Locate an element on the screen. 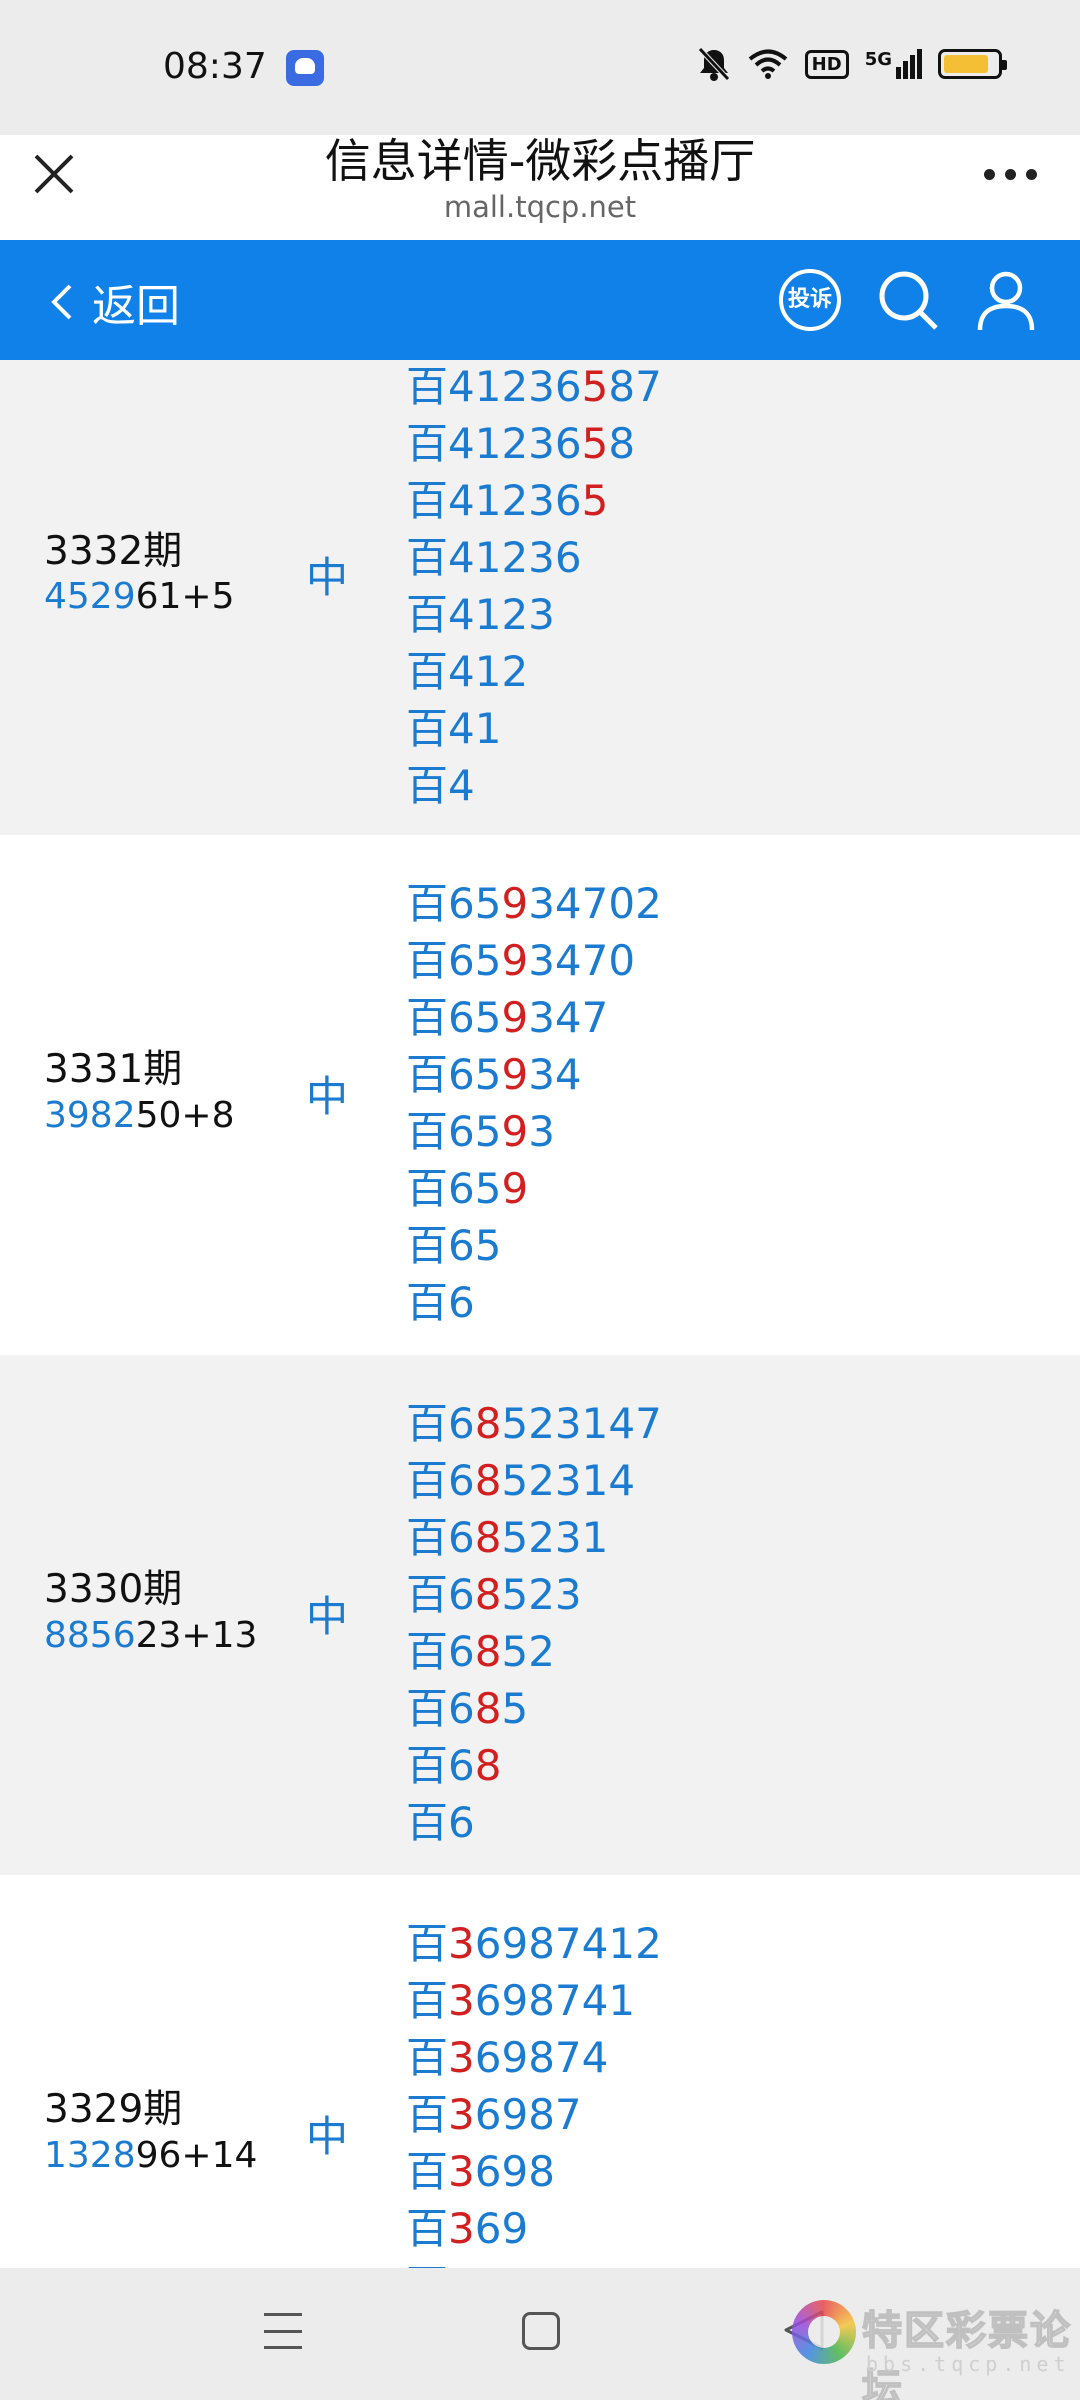 The width and height of the screenshot is (1080, 2400). draw-rest: 23+13 is located at coordinates (196, 1635).